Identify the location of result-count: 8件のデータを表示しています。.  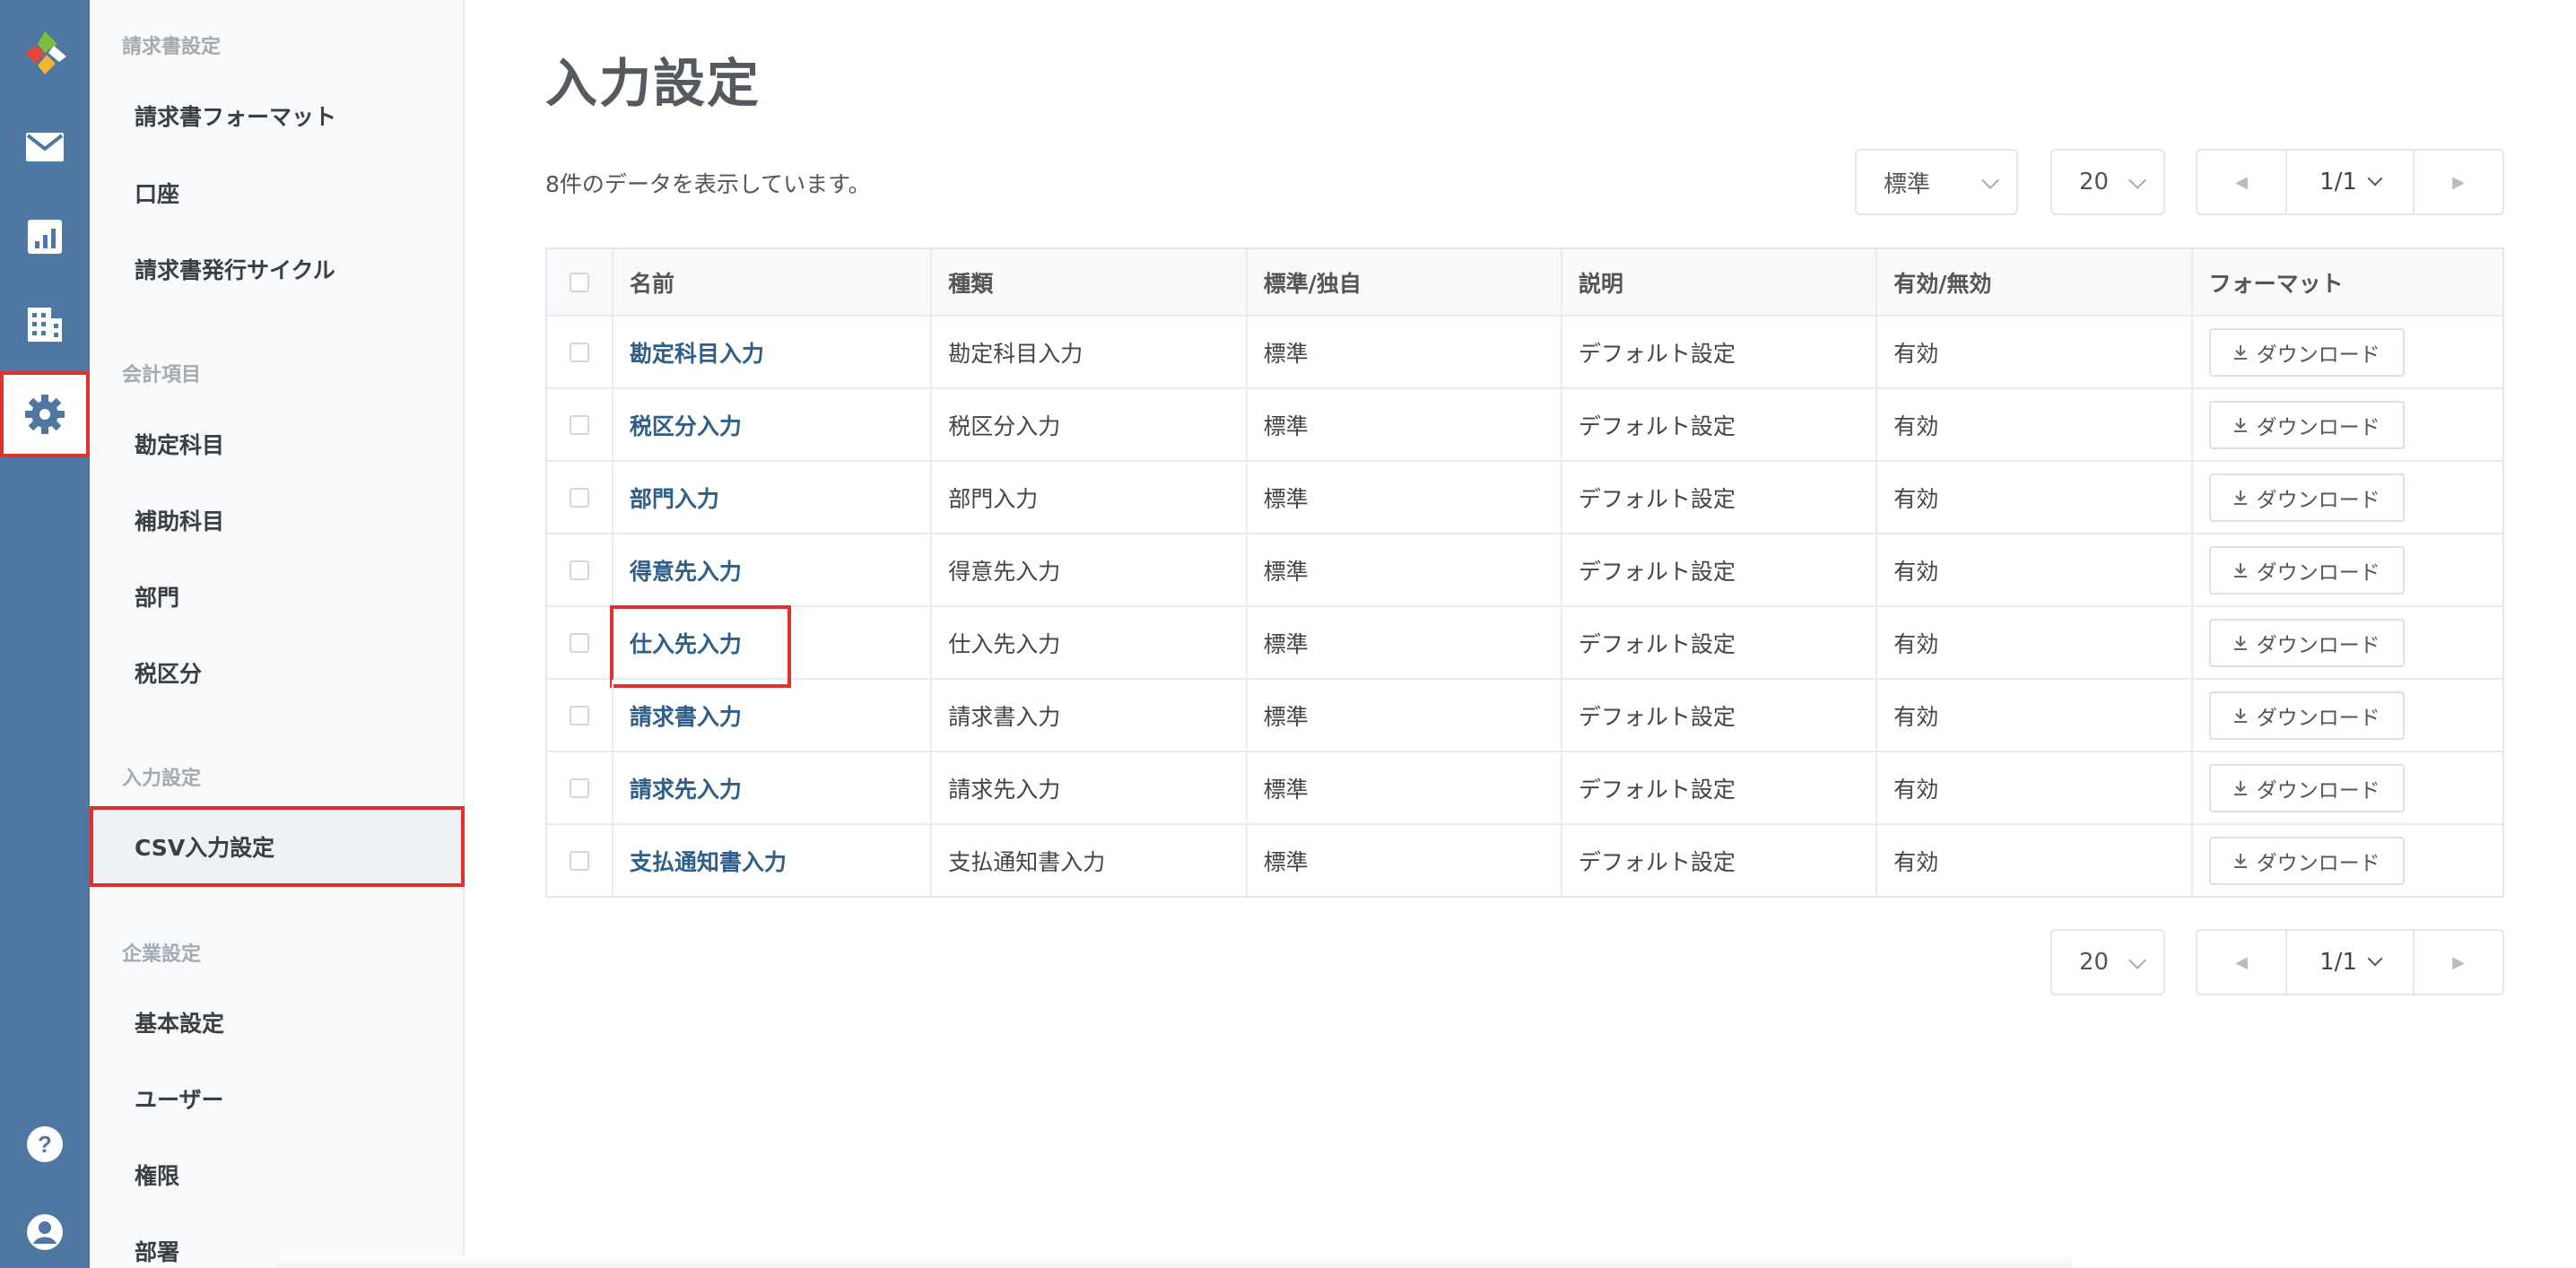
(708, 184).